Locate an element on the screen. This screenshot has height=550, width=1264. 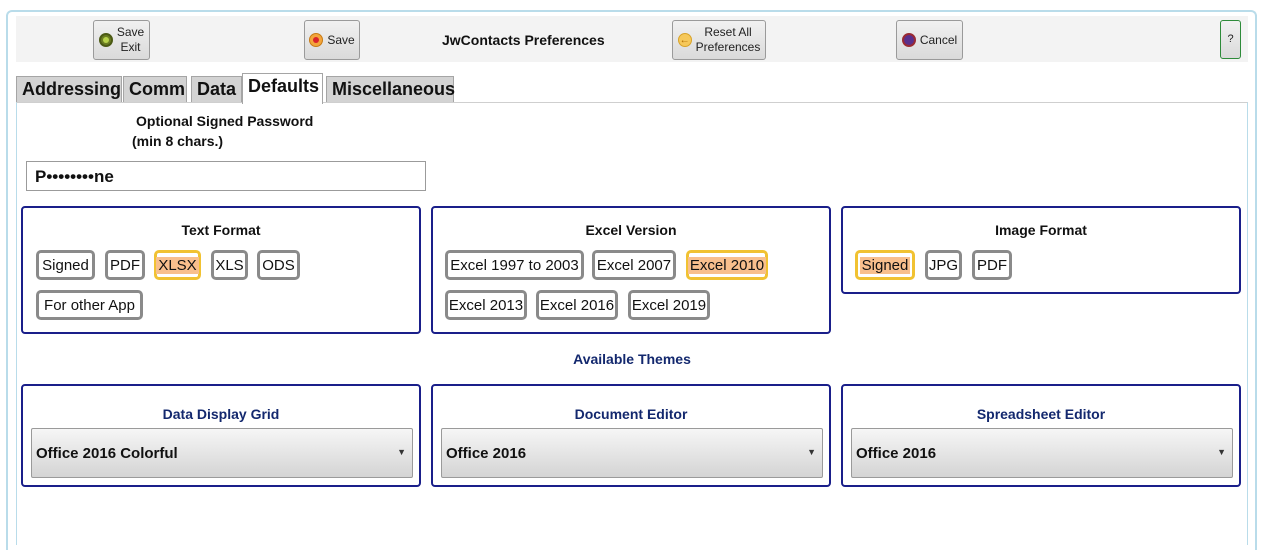
document-editor-theme-select: Office 2016 ▼ is located at coordinates (632, 453).